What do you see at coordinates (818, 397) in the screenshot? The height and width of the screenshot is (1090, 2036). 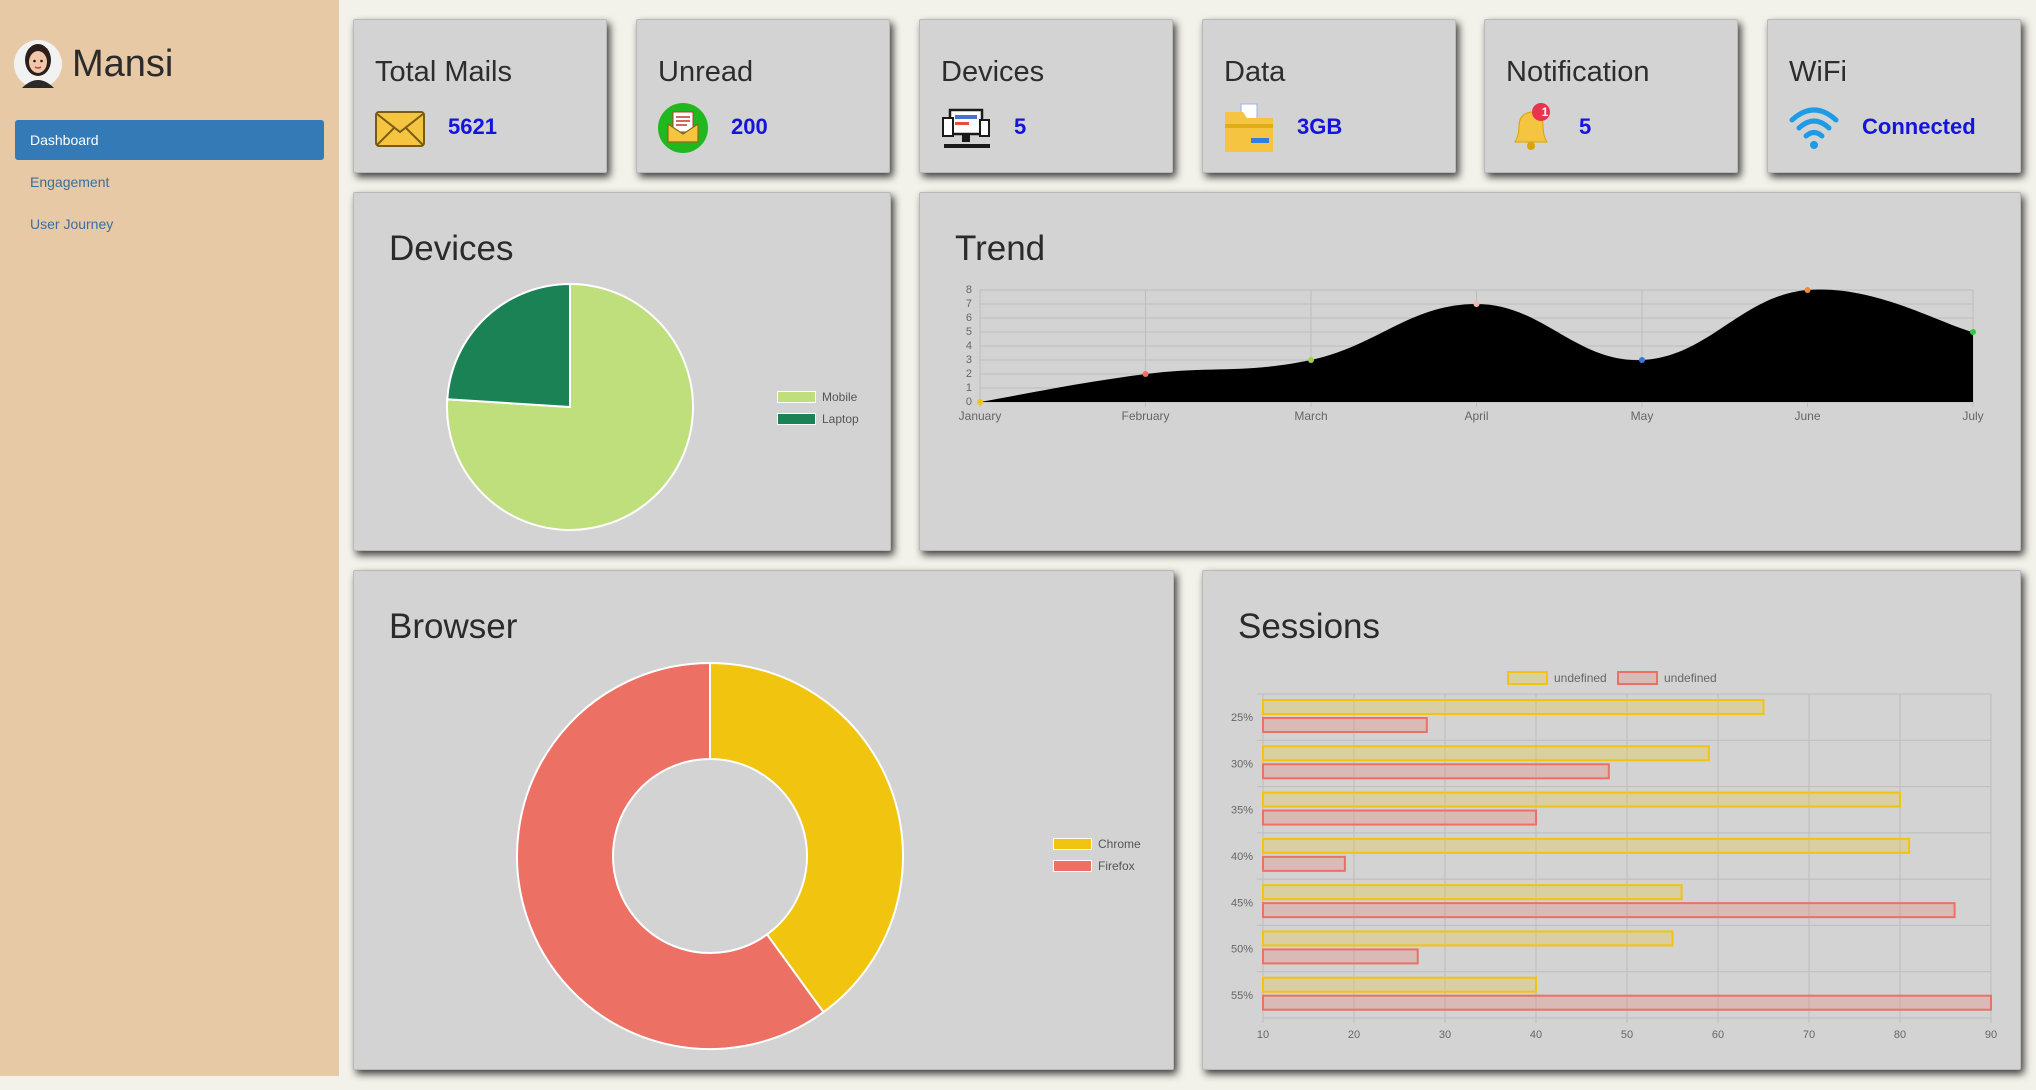 I see `legend-item: Mobile` at bounding box center [818, 397].